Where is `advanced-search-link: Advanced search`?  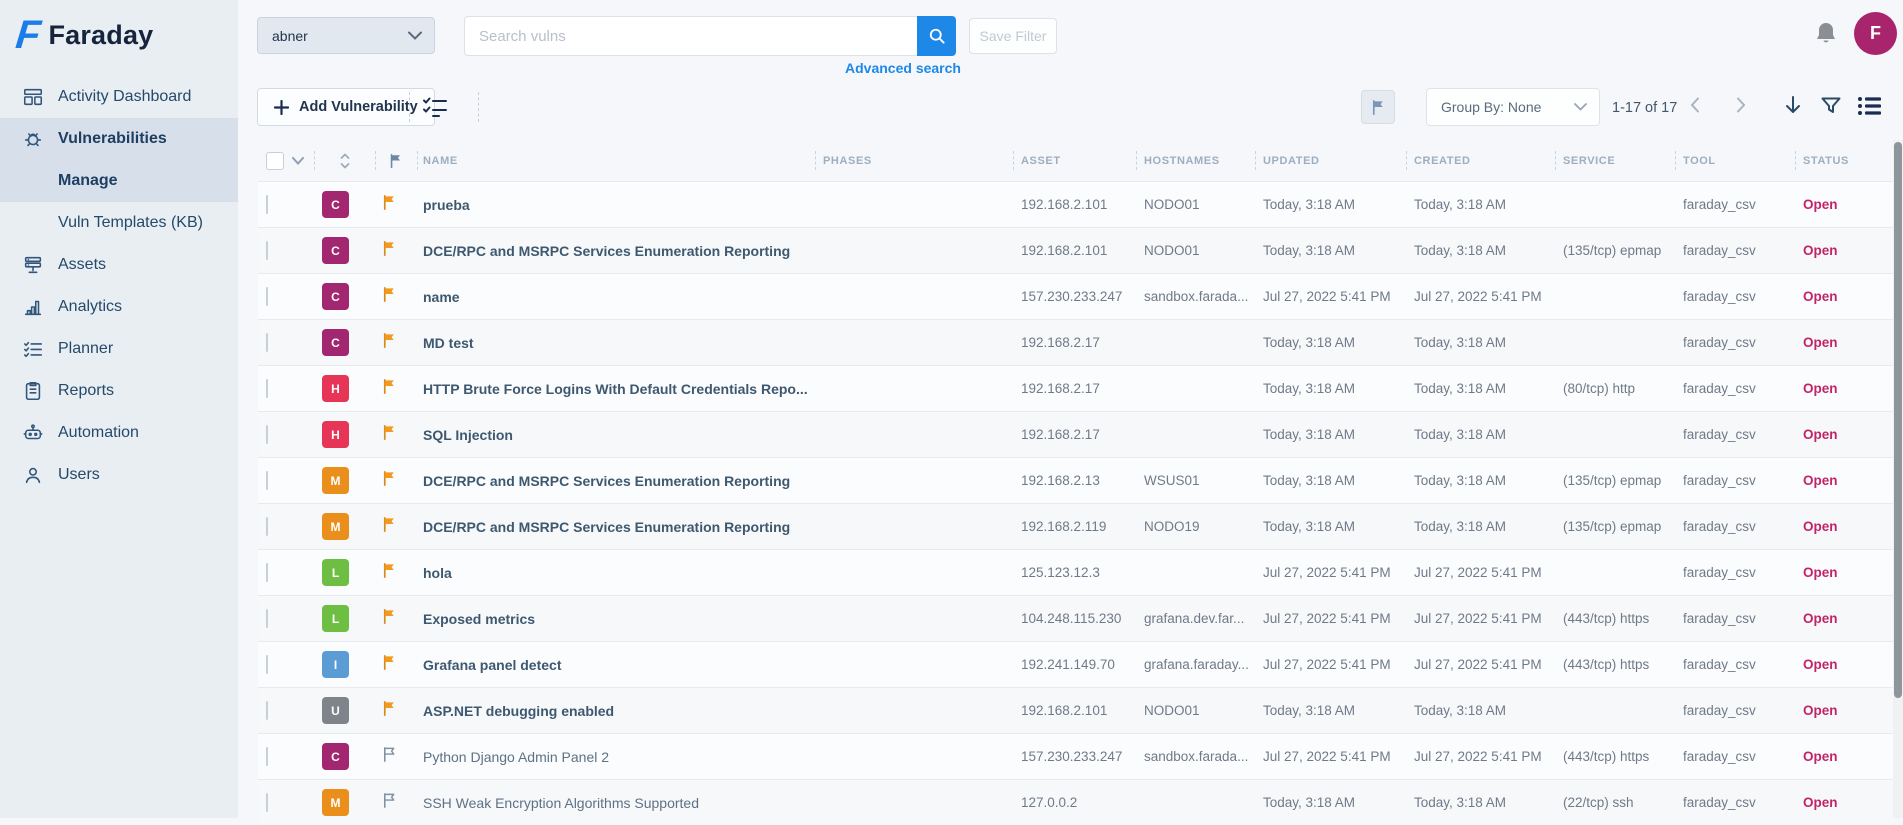 advanced-search-link: Advanced search is located at coordinates (903, 68).